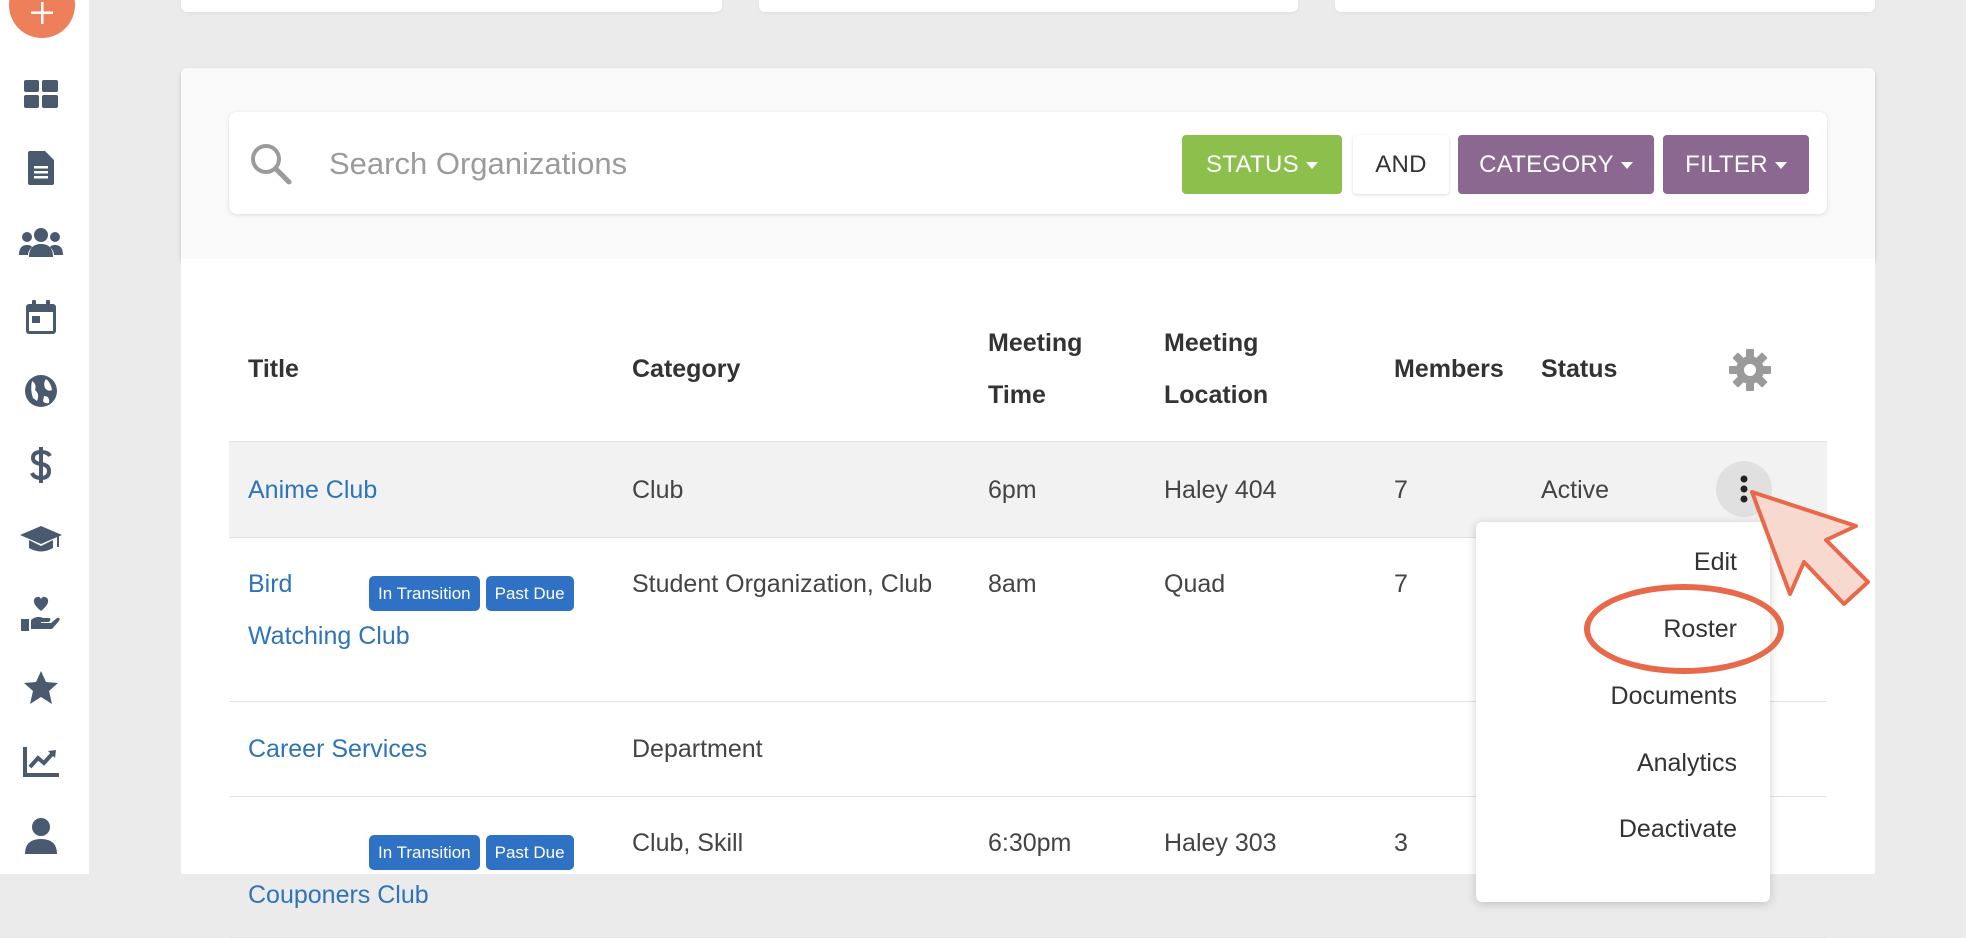 The width and height of the screenshot is (1966, 938). Describe the element at coordinates (41, 836) in the screenshot. I see `user-icon` at that location.